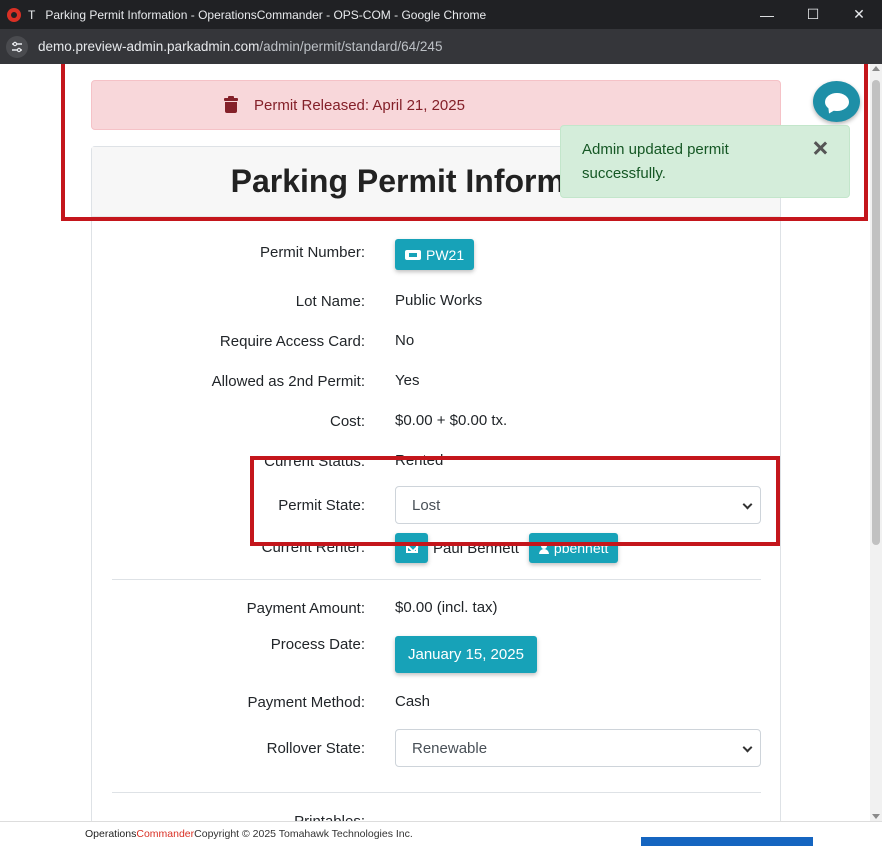 This screenshot has height=846, width=882. What do you see at coordinates (413, 254) in the screenshot?
I see `ticket-icon` at bounding box center [413, 254].